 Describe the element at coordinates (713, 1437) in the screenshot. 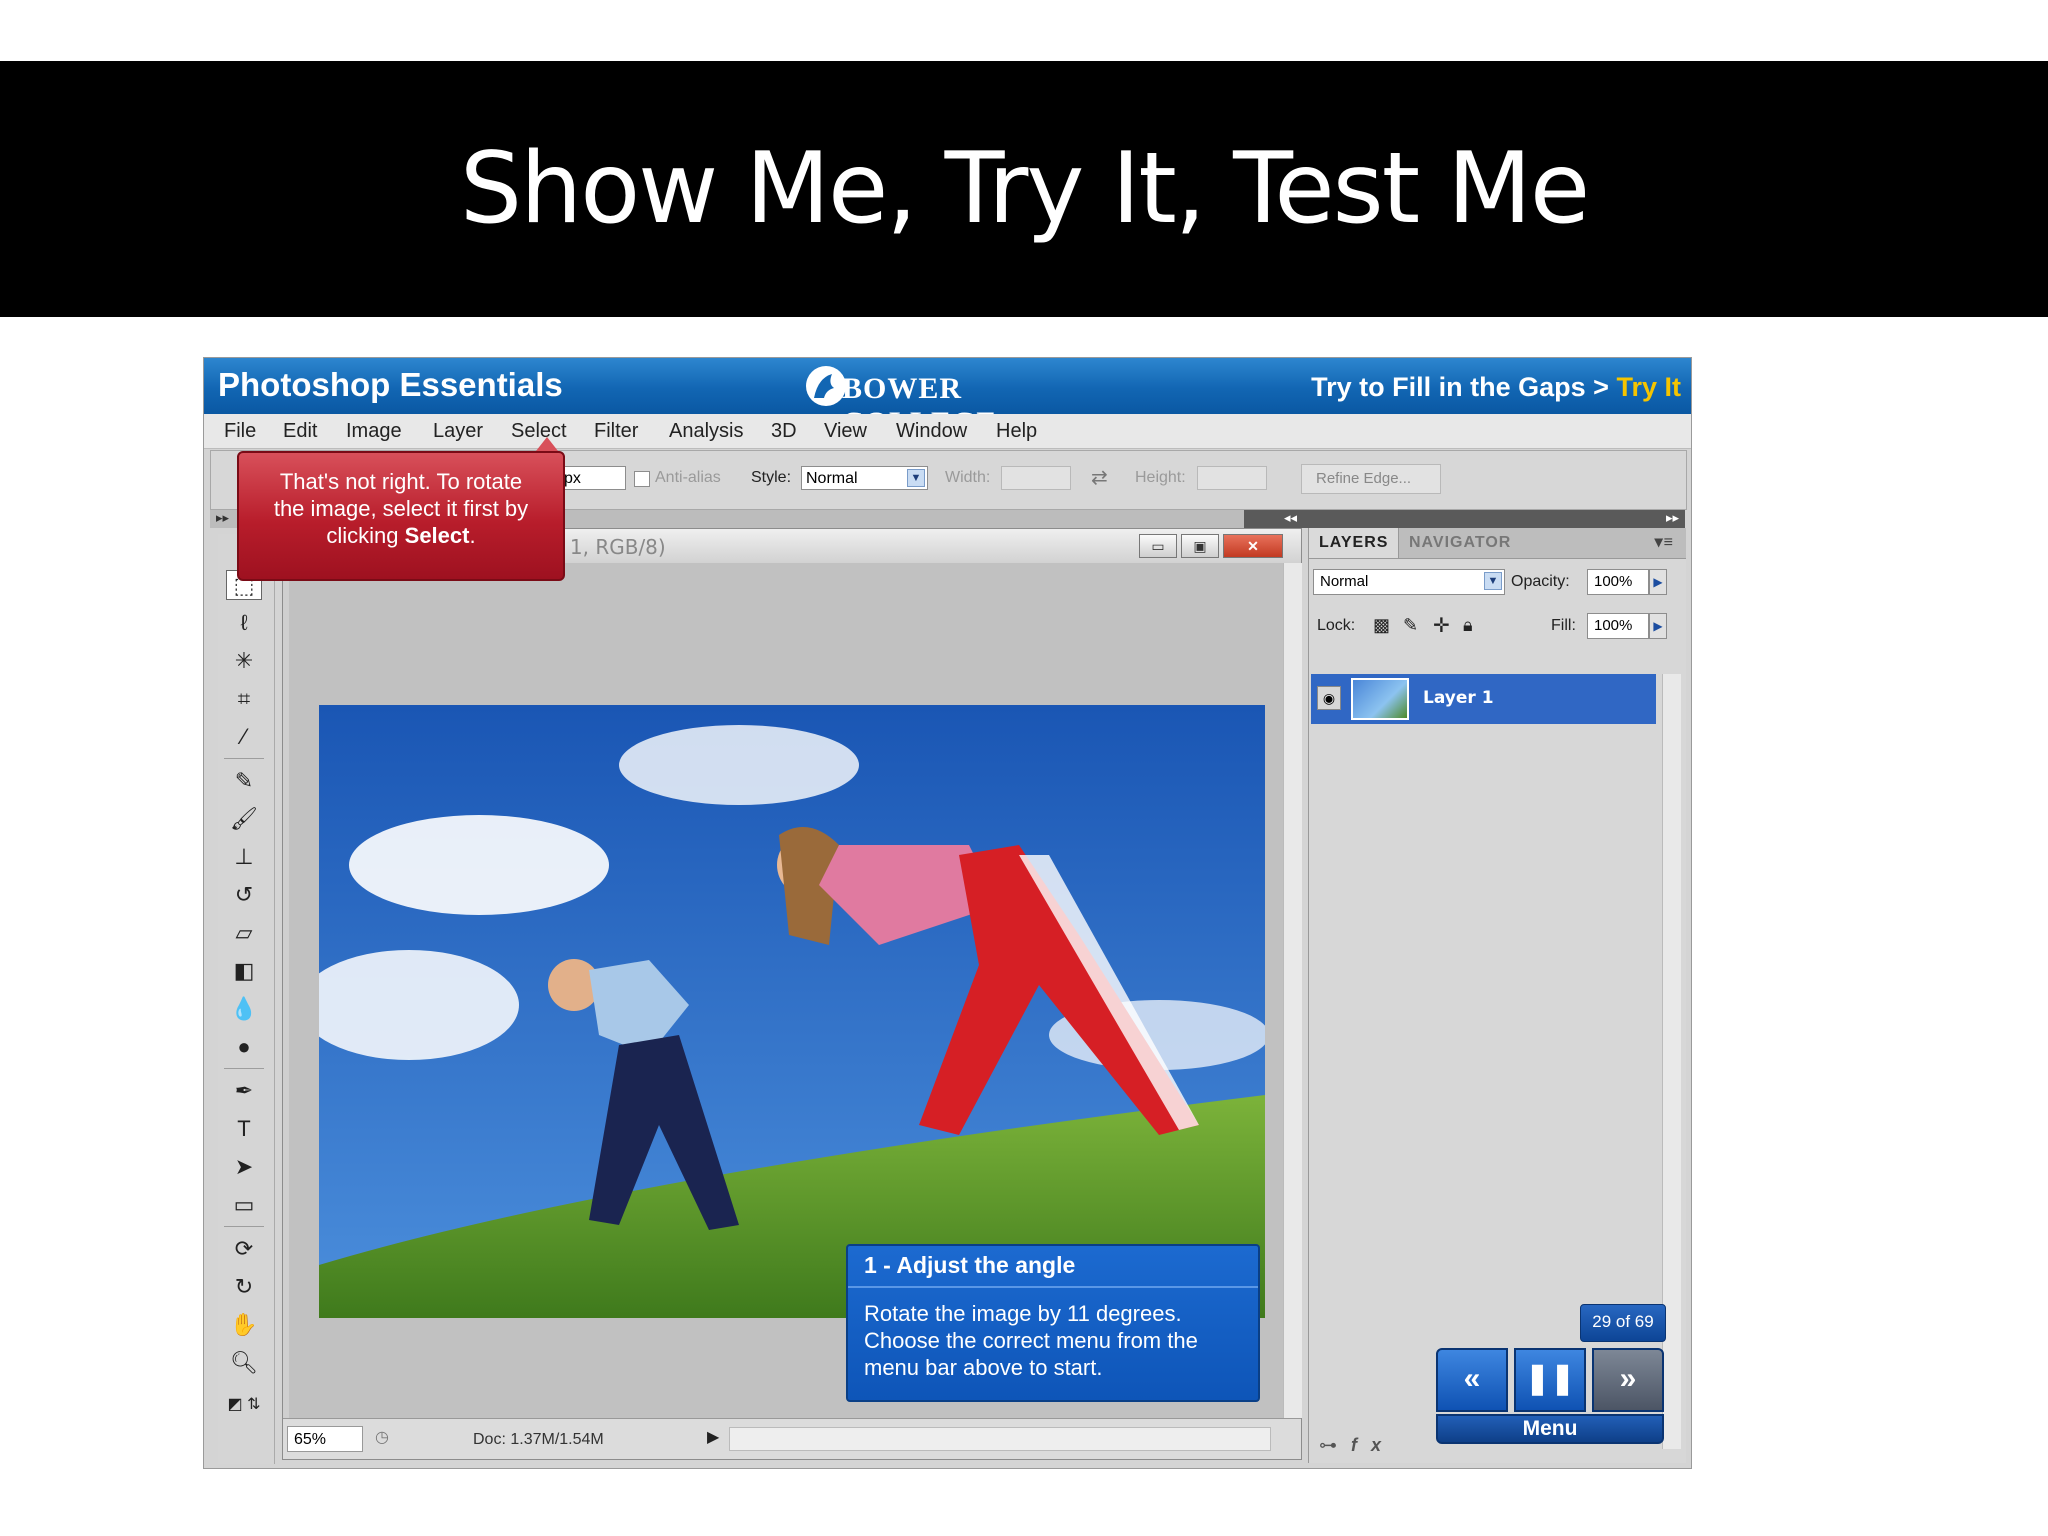

I see `status-menu-arrow-icon: ▶` at that location.